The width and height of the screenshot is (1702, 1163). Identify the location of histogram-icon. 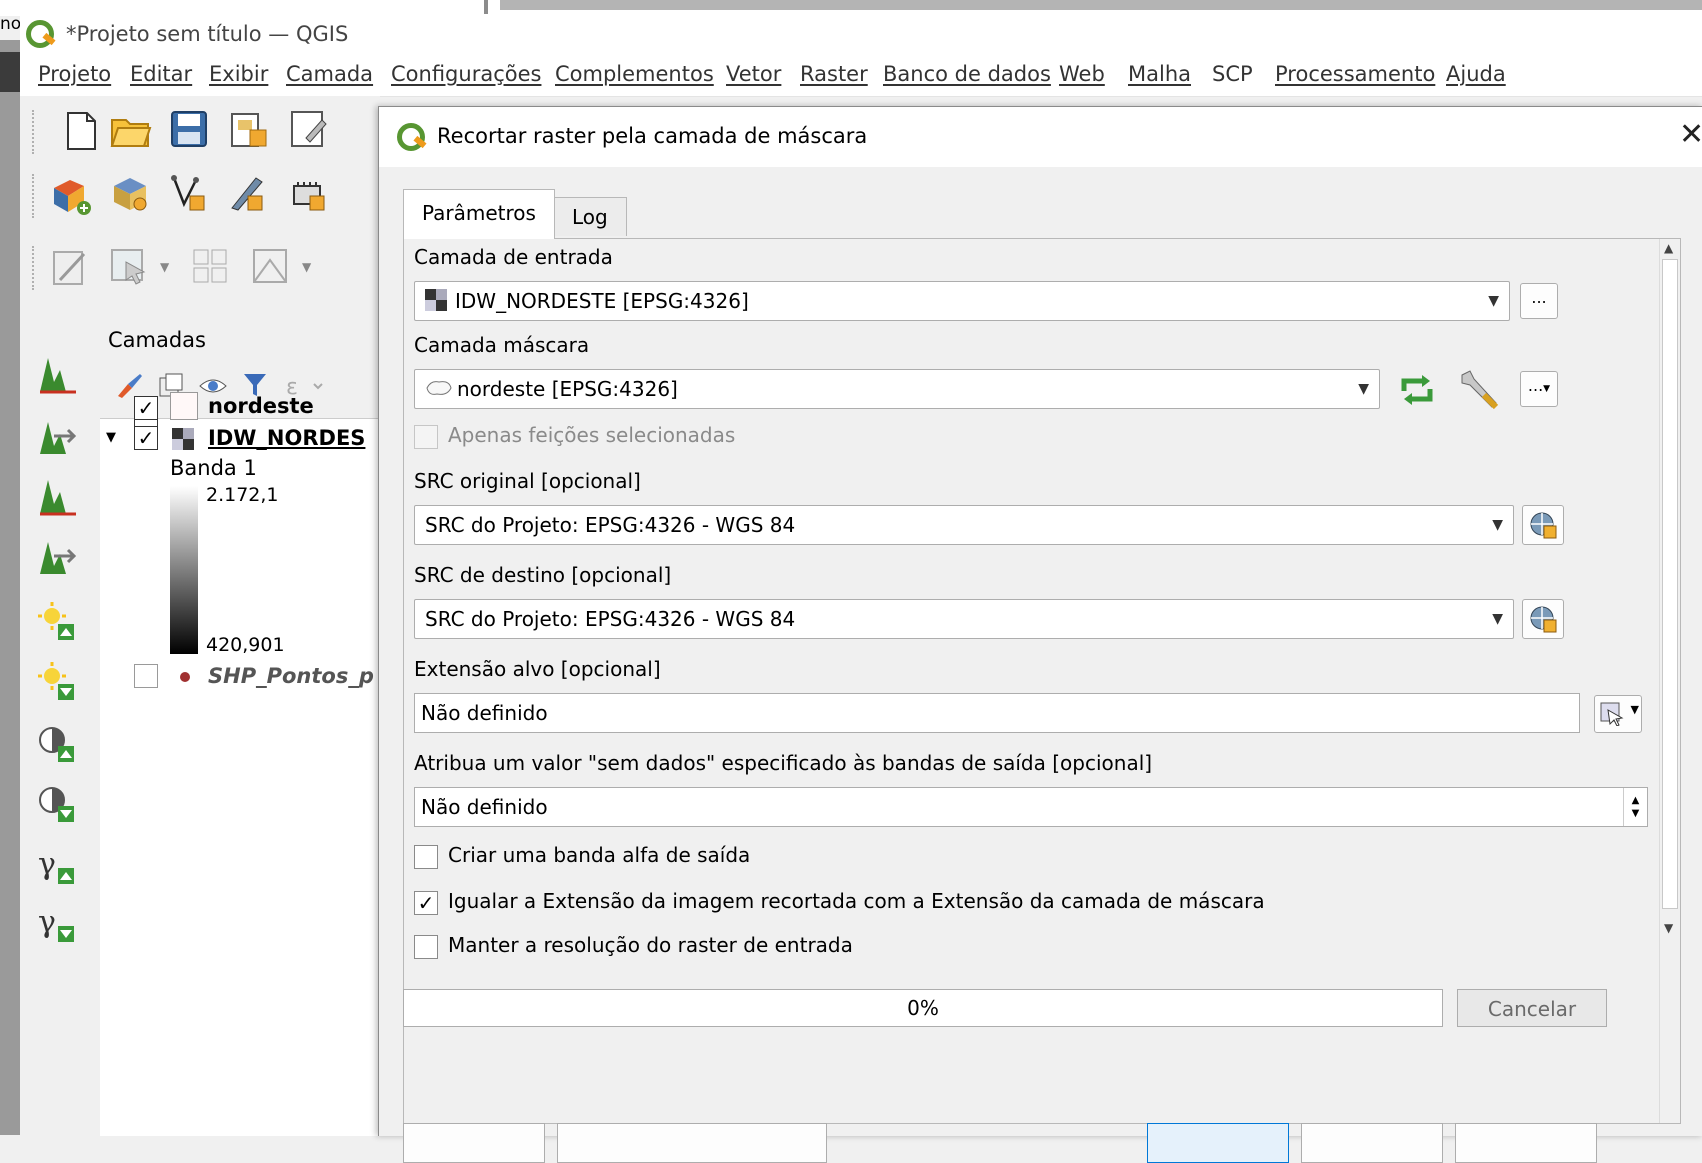
(57, 375).